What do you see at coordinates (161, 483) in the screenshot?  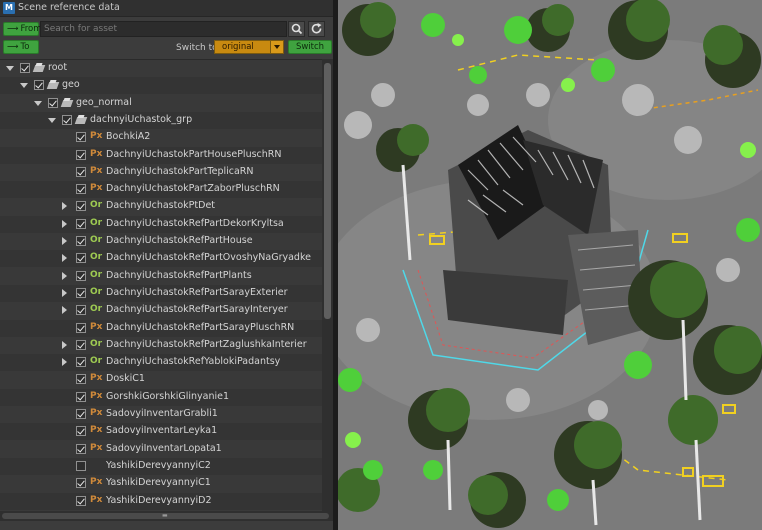 I see `tree-row: Px YashikiDerevyannyiC1` at bounding box center [161, 483].